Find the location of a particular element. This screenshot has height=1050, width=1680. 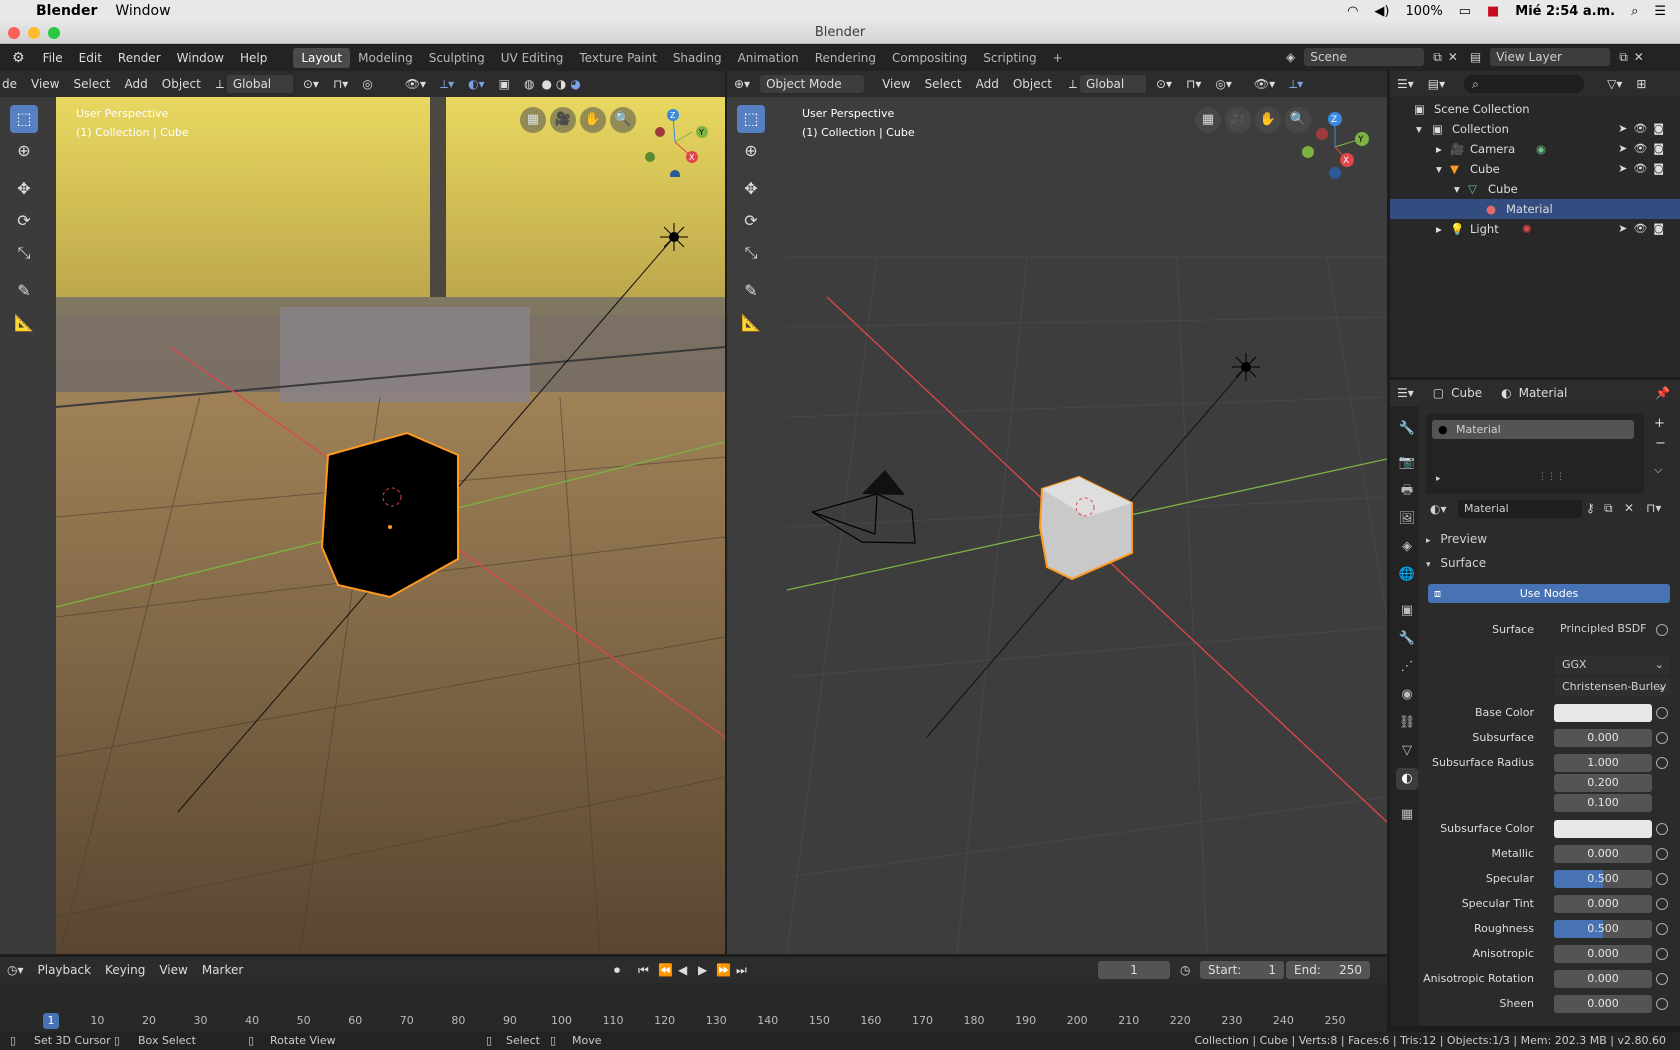

outliner-editor-type-icon: ☰▾ is located at coordinates (1405, 84).